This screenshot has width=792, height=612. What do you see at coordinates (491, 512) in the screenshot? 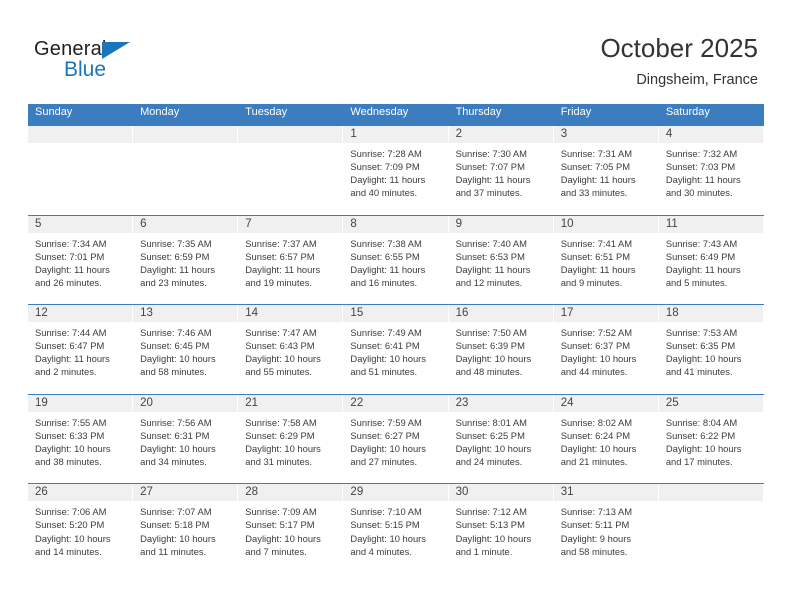
I see `sunrise-text: Sunrise: 7:12 AM` at bounding box center [491, 512].